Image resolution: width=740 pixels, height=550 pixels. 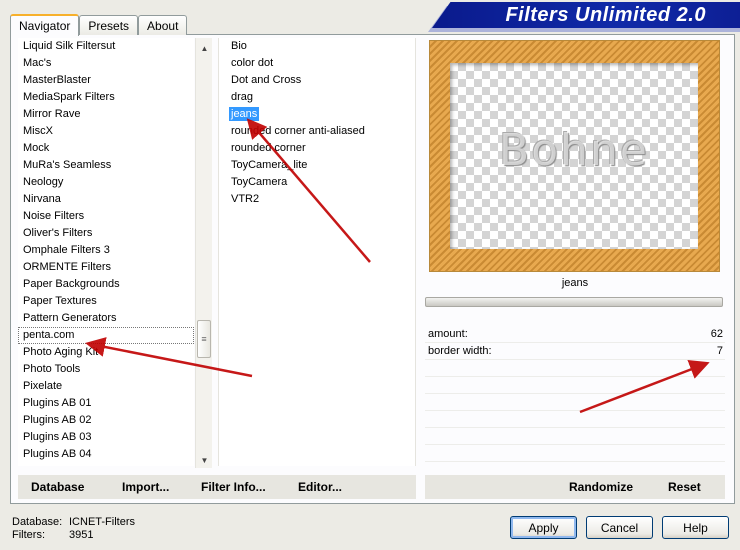 I want to click on filter-item: VTR2, so click(x=317, y=199).